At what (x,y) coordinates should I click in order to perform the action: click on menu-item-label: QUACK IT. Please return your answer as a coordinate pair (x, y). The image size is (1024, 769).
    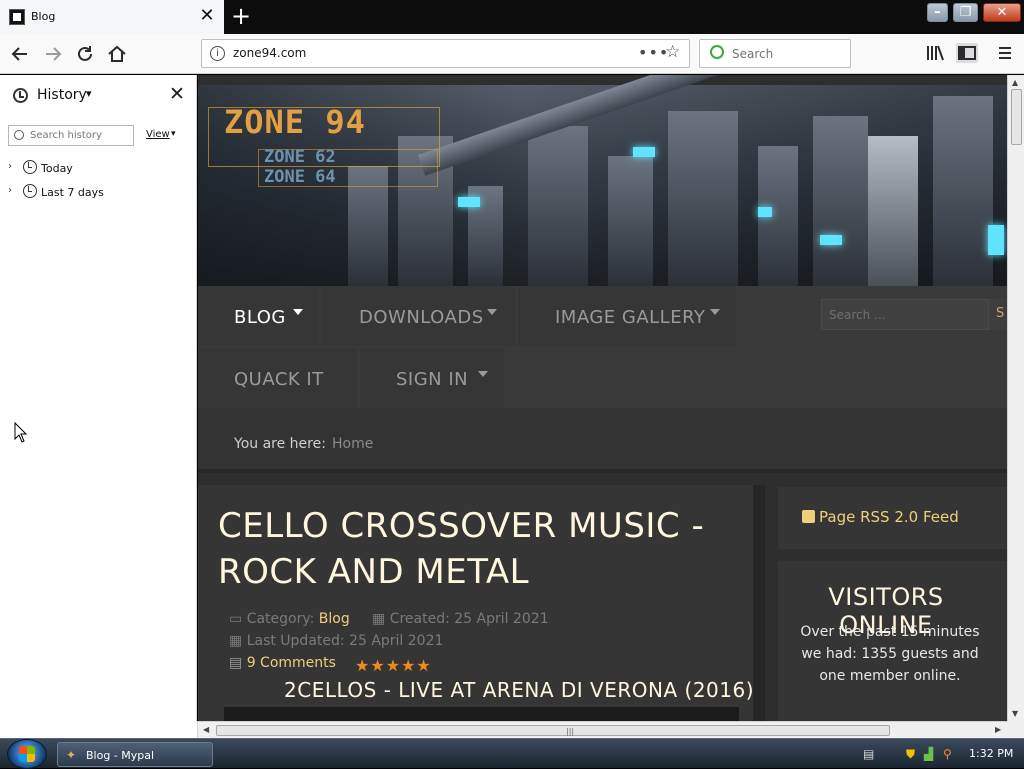
    Looking at the image, I should click on (279, 379).